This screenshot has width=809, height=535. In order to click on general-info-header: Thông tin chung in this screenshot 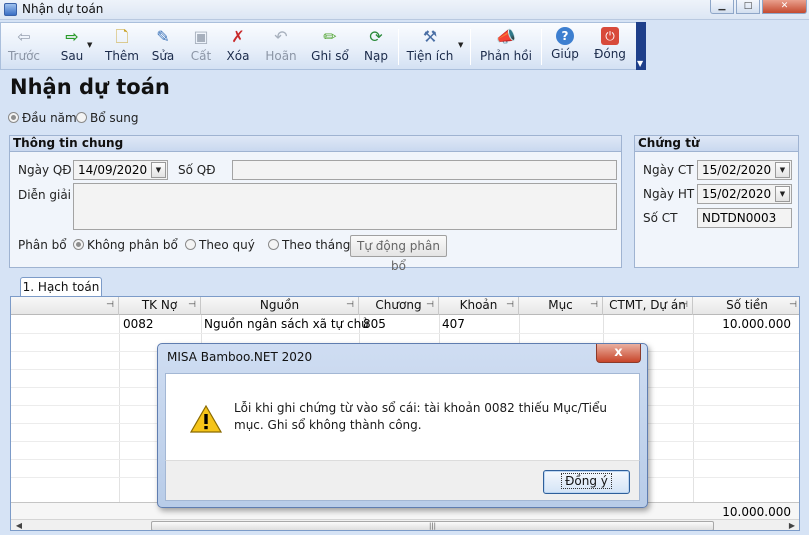, I will do `click(315, 144)`.